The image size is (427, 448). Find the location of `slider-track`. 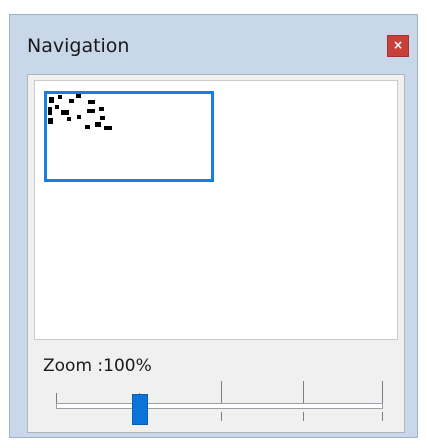

slider-track is located at coordinates (219, 406).